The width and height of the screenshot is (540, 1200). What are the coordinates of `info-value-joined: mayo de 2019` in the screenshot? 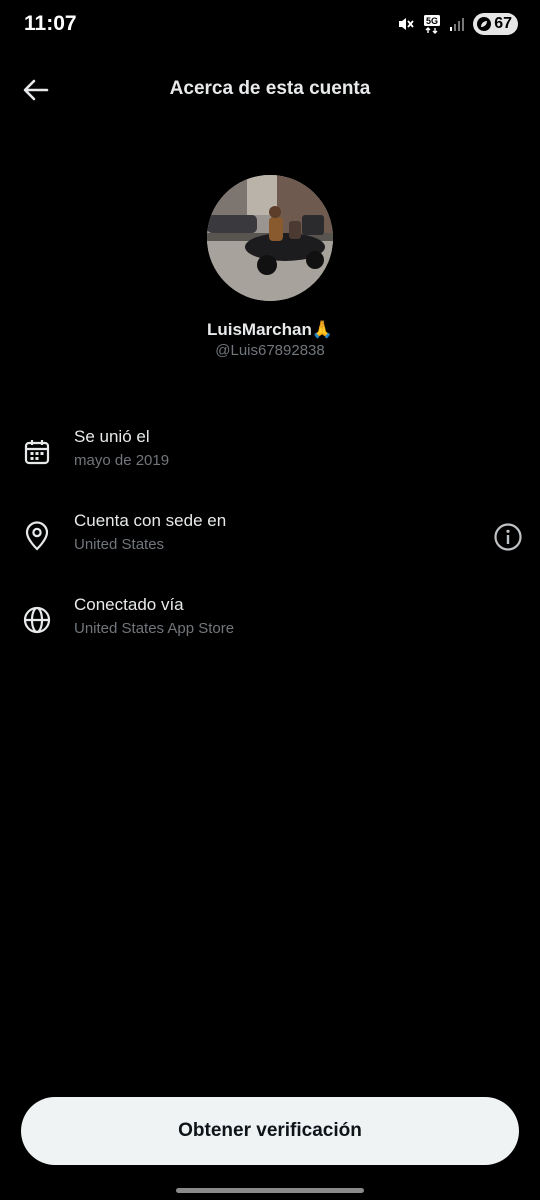 It's located at (122, 460).